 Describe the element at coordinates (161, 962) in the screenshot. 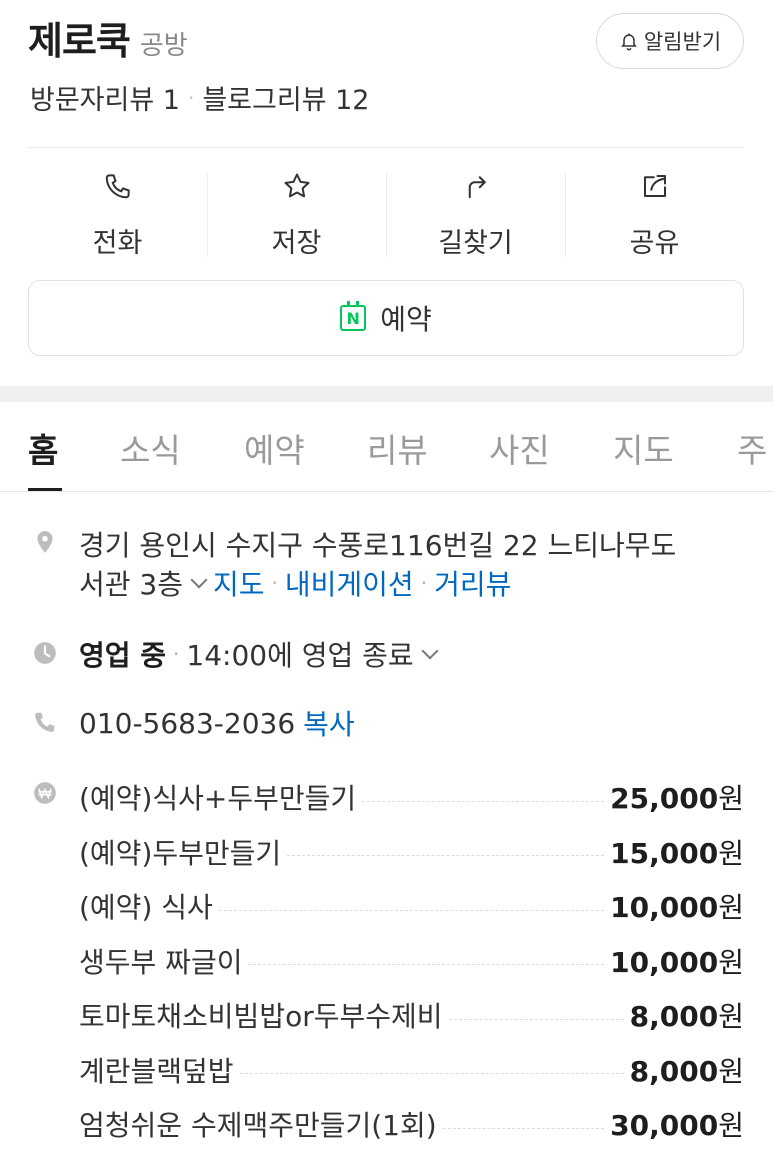

I see `menu-item-name: 생두부 짜글이` at that location.